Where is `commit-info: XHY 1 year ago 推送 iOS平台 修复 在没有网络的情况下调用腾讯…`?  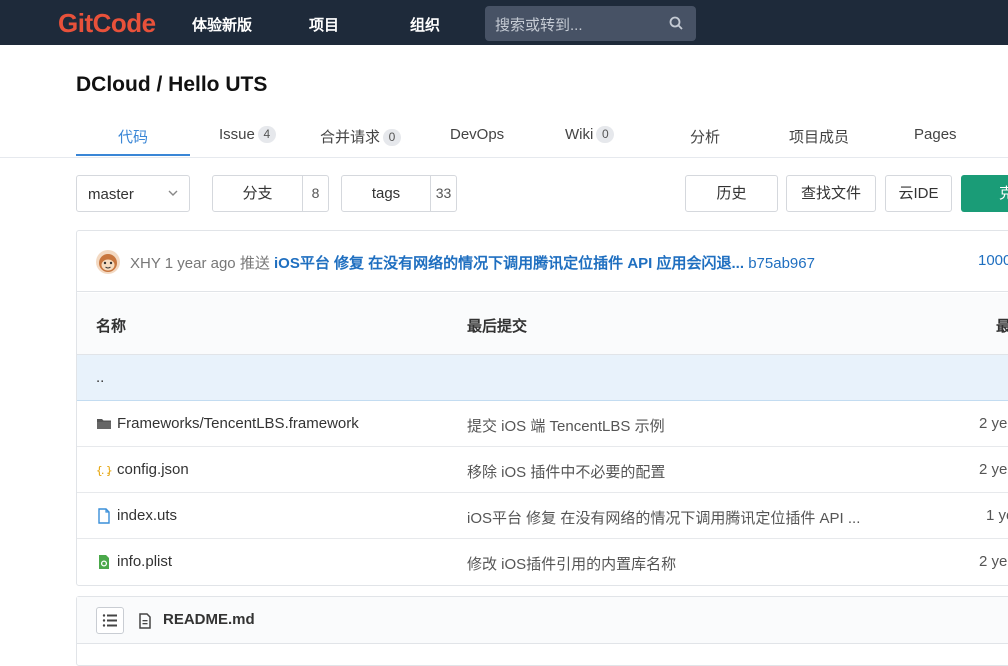 commit-info: XHY 1 year ago 推送 iOS平台 修复 在没有网络的情况下调用腾讯… is located at coordinates (472, 262).